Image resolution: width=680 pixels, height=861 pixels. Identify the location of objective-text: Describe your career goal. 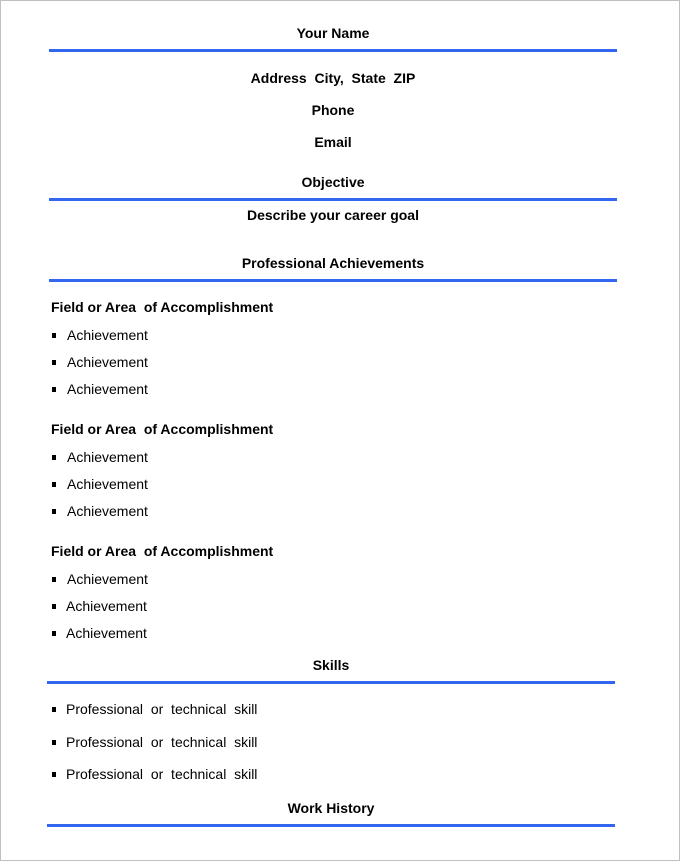
(333, 215).